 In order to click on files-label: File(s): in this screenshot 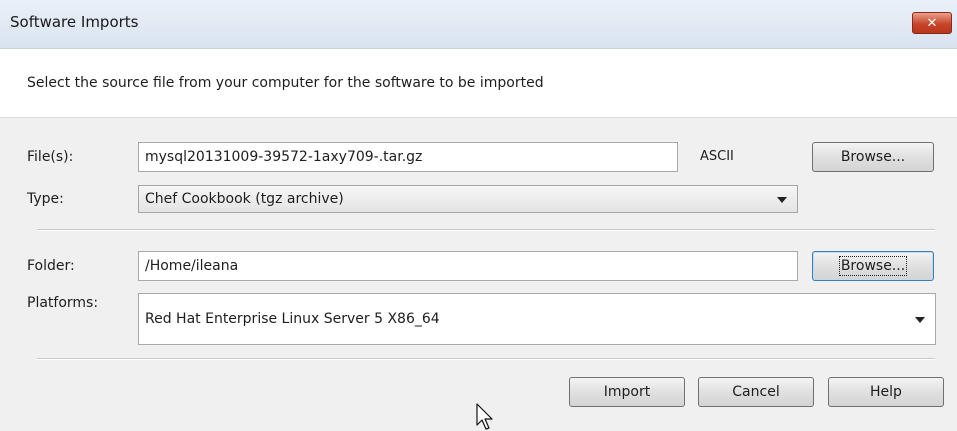, I will do `click(50, 157)`.